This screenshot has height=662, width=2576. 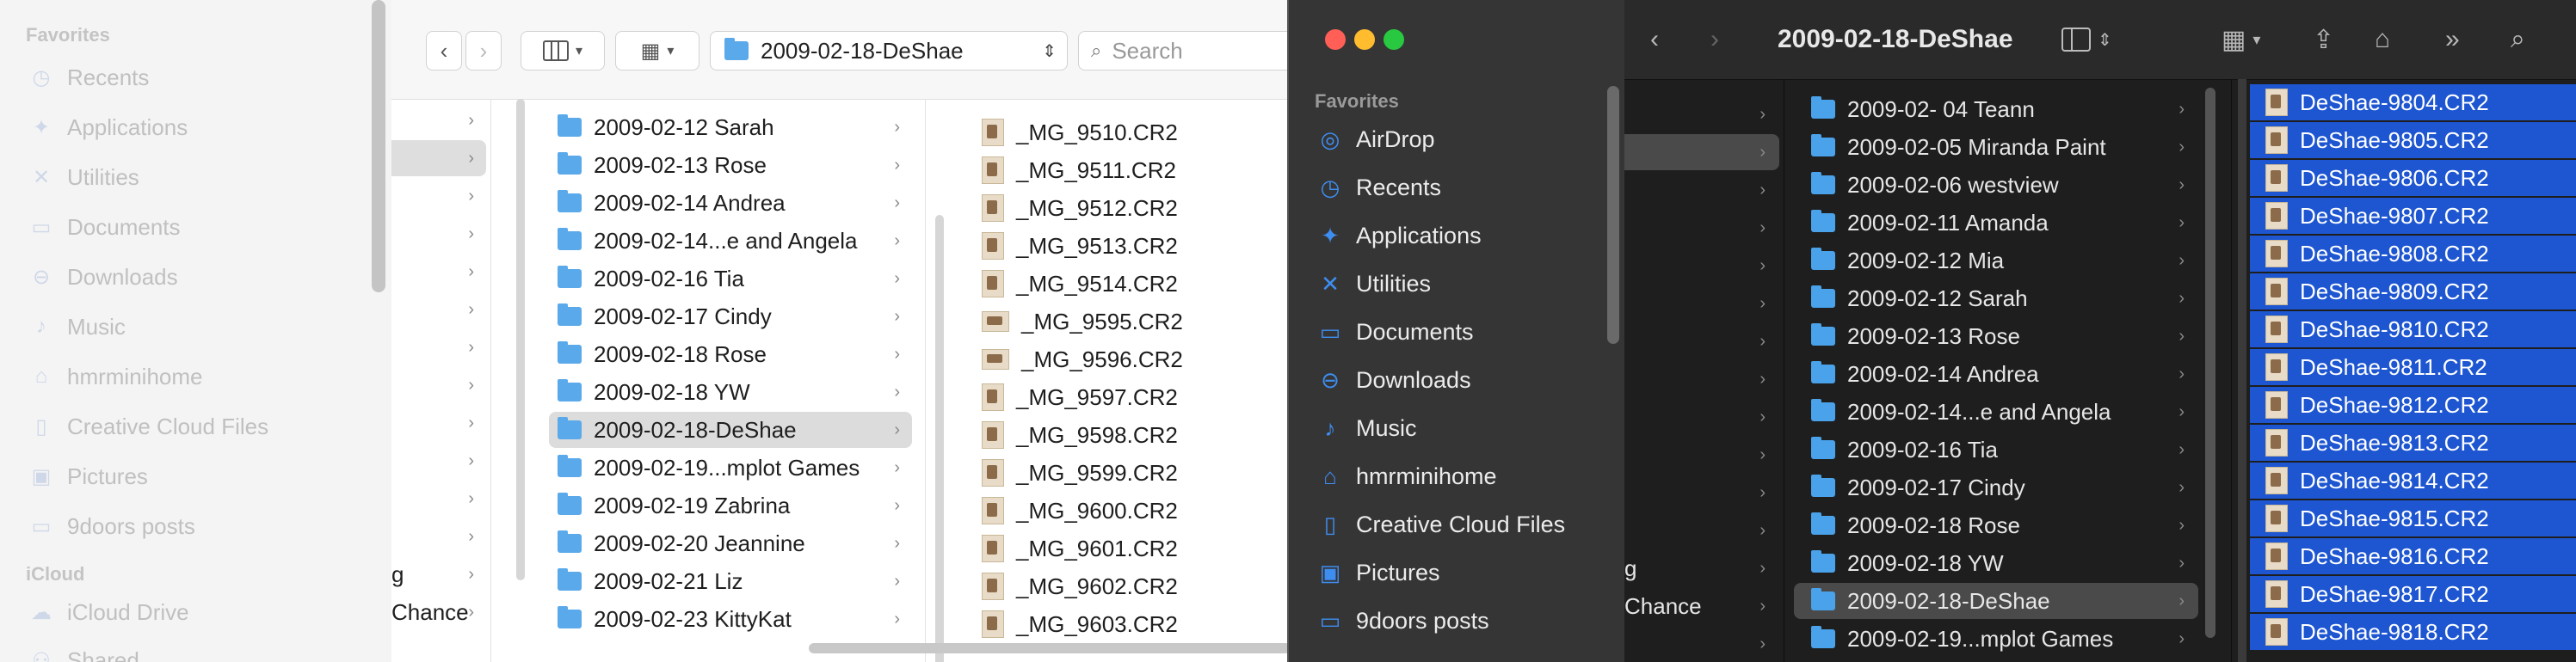 What do you see at coordinates (730, 619) in the screenshot?
I see `folder-row: 2009-02-23 KittyKat ›` at bounding box center [730, 619].